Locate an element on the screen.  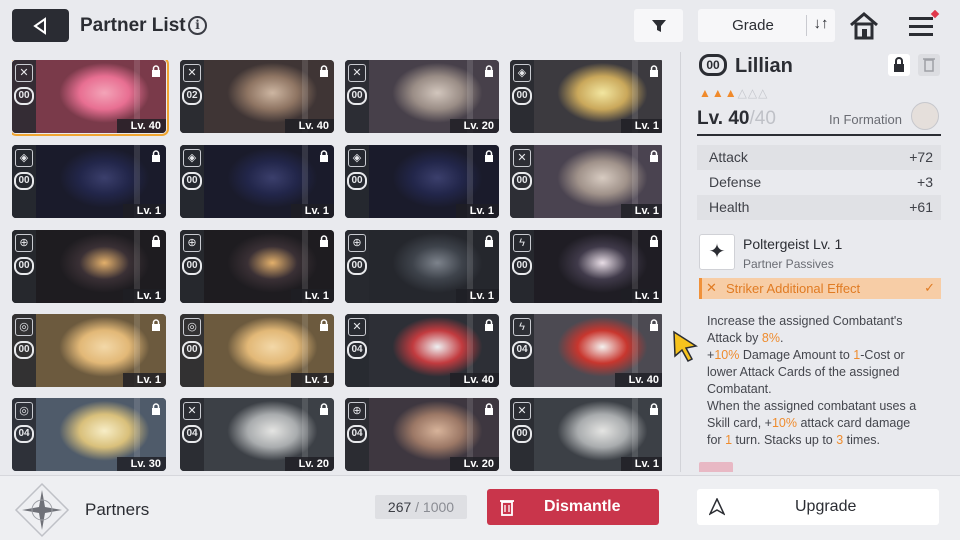
level-display: Lv. 40/40 is located at coordinates (736, 119).